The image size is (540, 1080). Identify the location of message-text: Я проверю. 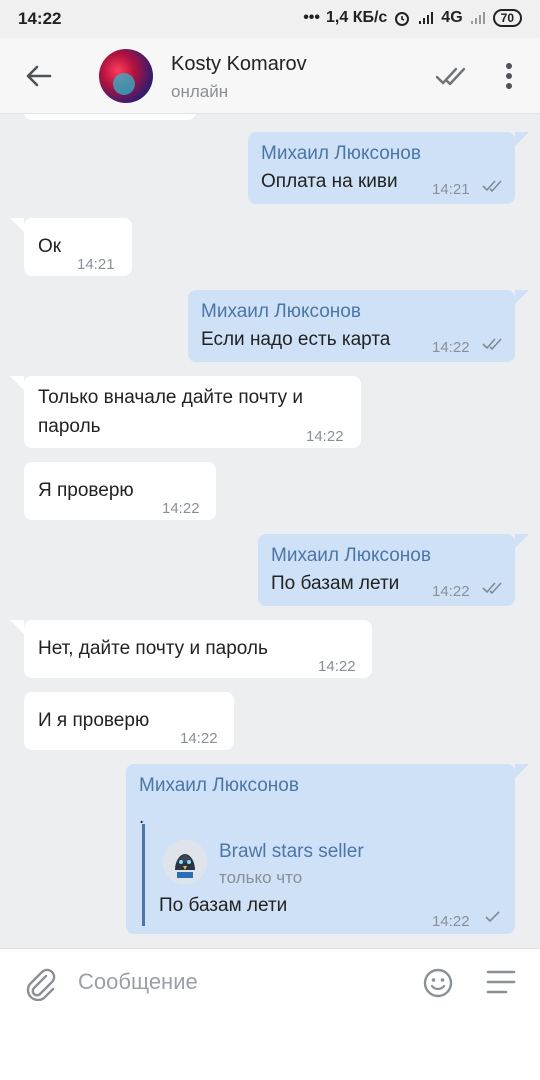
(86, 490).